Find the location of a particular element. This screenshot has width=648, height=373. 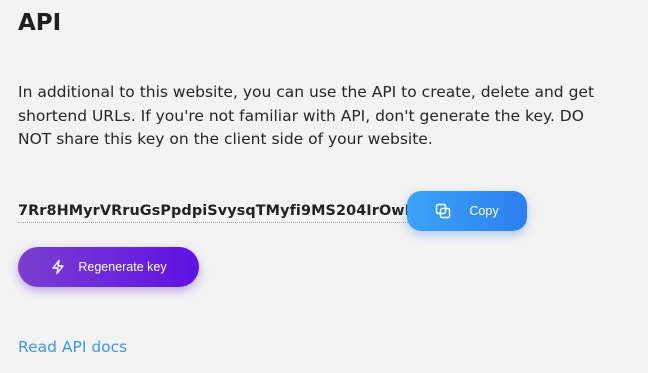

lightning-icon is located at coordinates (58, 267).